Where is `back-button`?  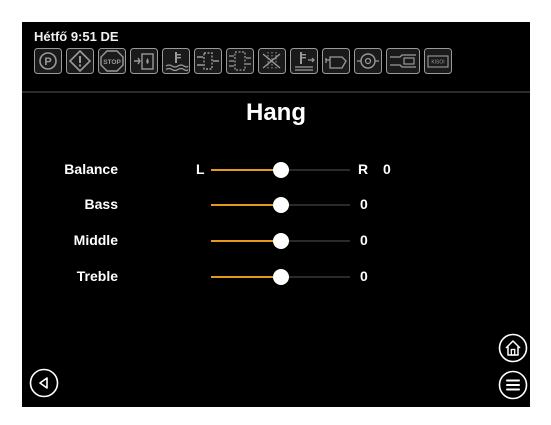 back-button is located at coordinates (44, 383).